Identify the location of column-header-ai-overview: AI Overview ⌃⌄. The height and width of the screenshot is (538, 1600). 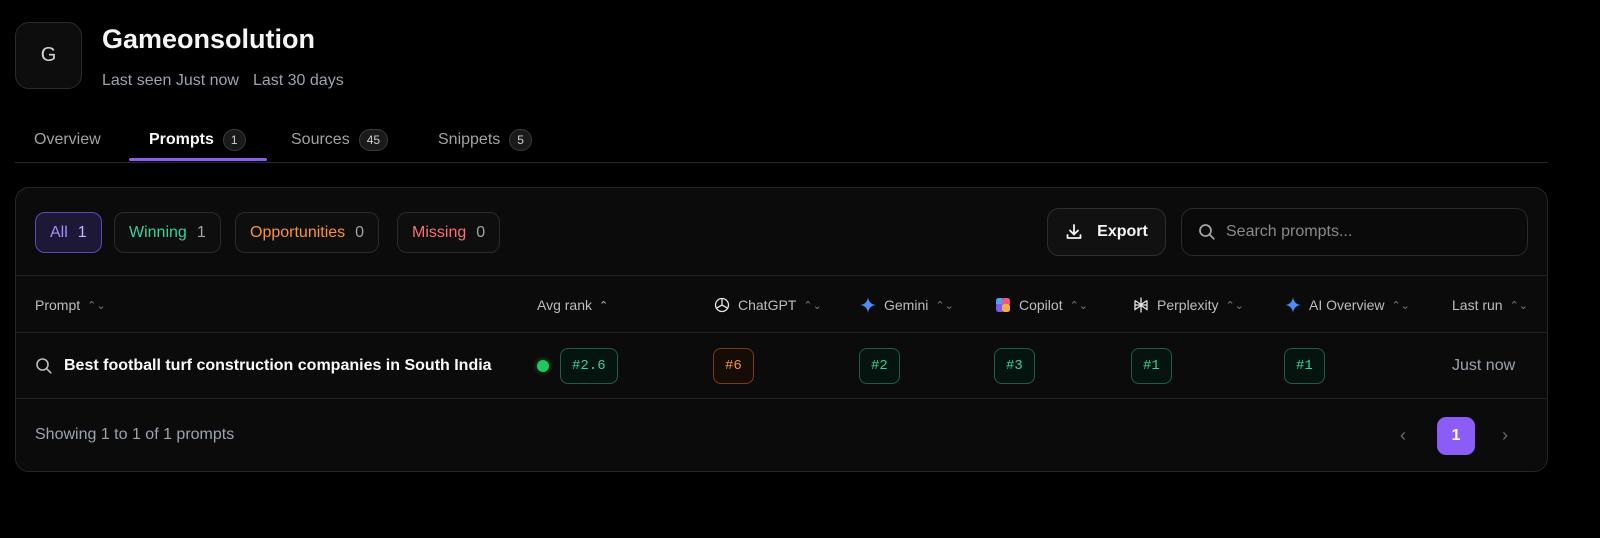
(1347, 305).